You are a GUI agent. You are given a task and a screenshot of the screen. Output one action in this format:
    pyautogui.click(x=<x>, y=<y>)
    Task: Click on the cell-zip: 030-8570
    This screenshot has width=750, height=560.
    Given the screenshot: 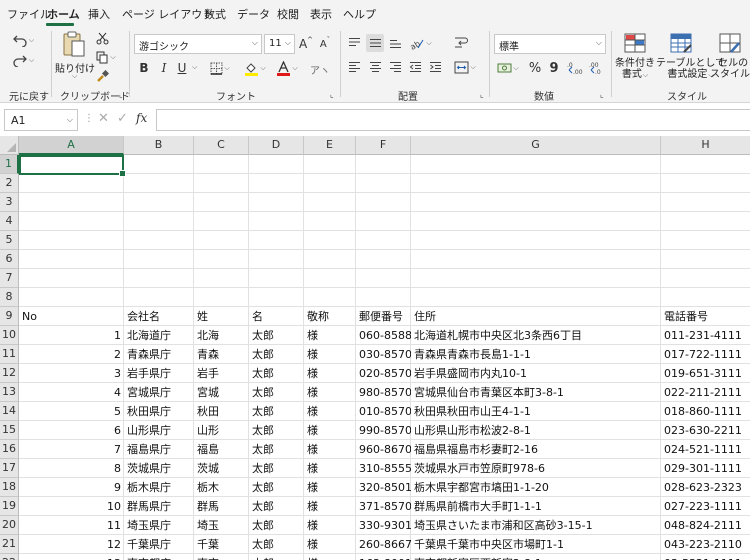 What is the action you would take?
    pyautogui.click(x=383, y=354)
    